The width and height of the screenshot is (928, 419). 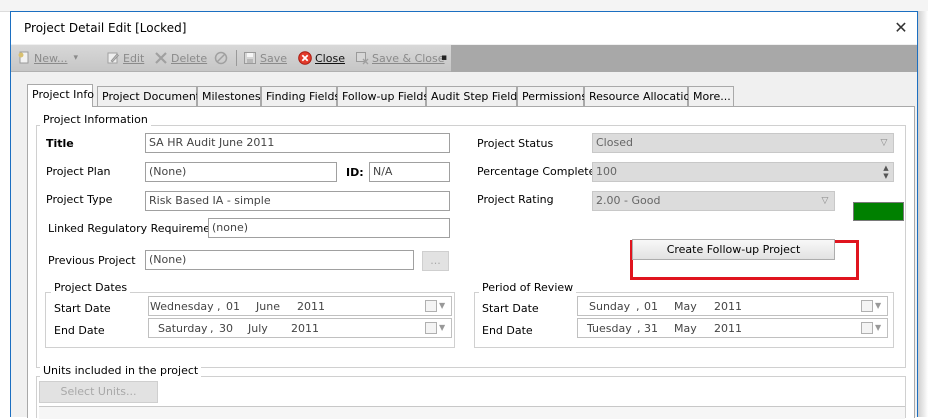 I want to click on spin-down-icon: ▼, so click(x=886, y=176).